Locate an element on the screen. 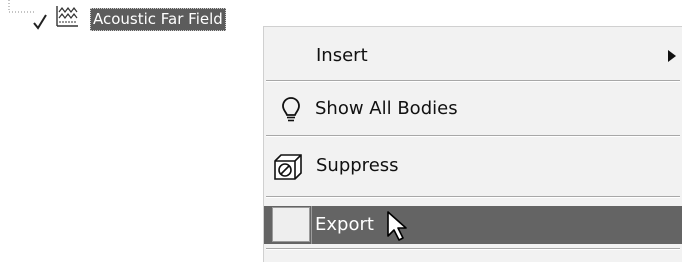 This screenshot has width=682, height=262. menu-item-label: Suppress is located at coordinates (357, 165).